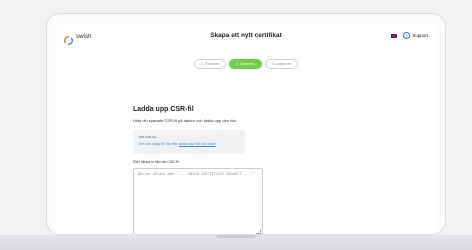 Image resolution: width=472 pixels, height=250 pixels. What do you see at coordinates (281, 64) in the screenshot?
I see `step-download: 3. Ladda ner` at bounding box center [281, 64].